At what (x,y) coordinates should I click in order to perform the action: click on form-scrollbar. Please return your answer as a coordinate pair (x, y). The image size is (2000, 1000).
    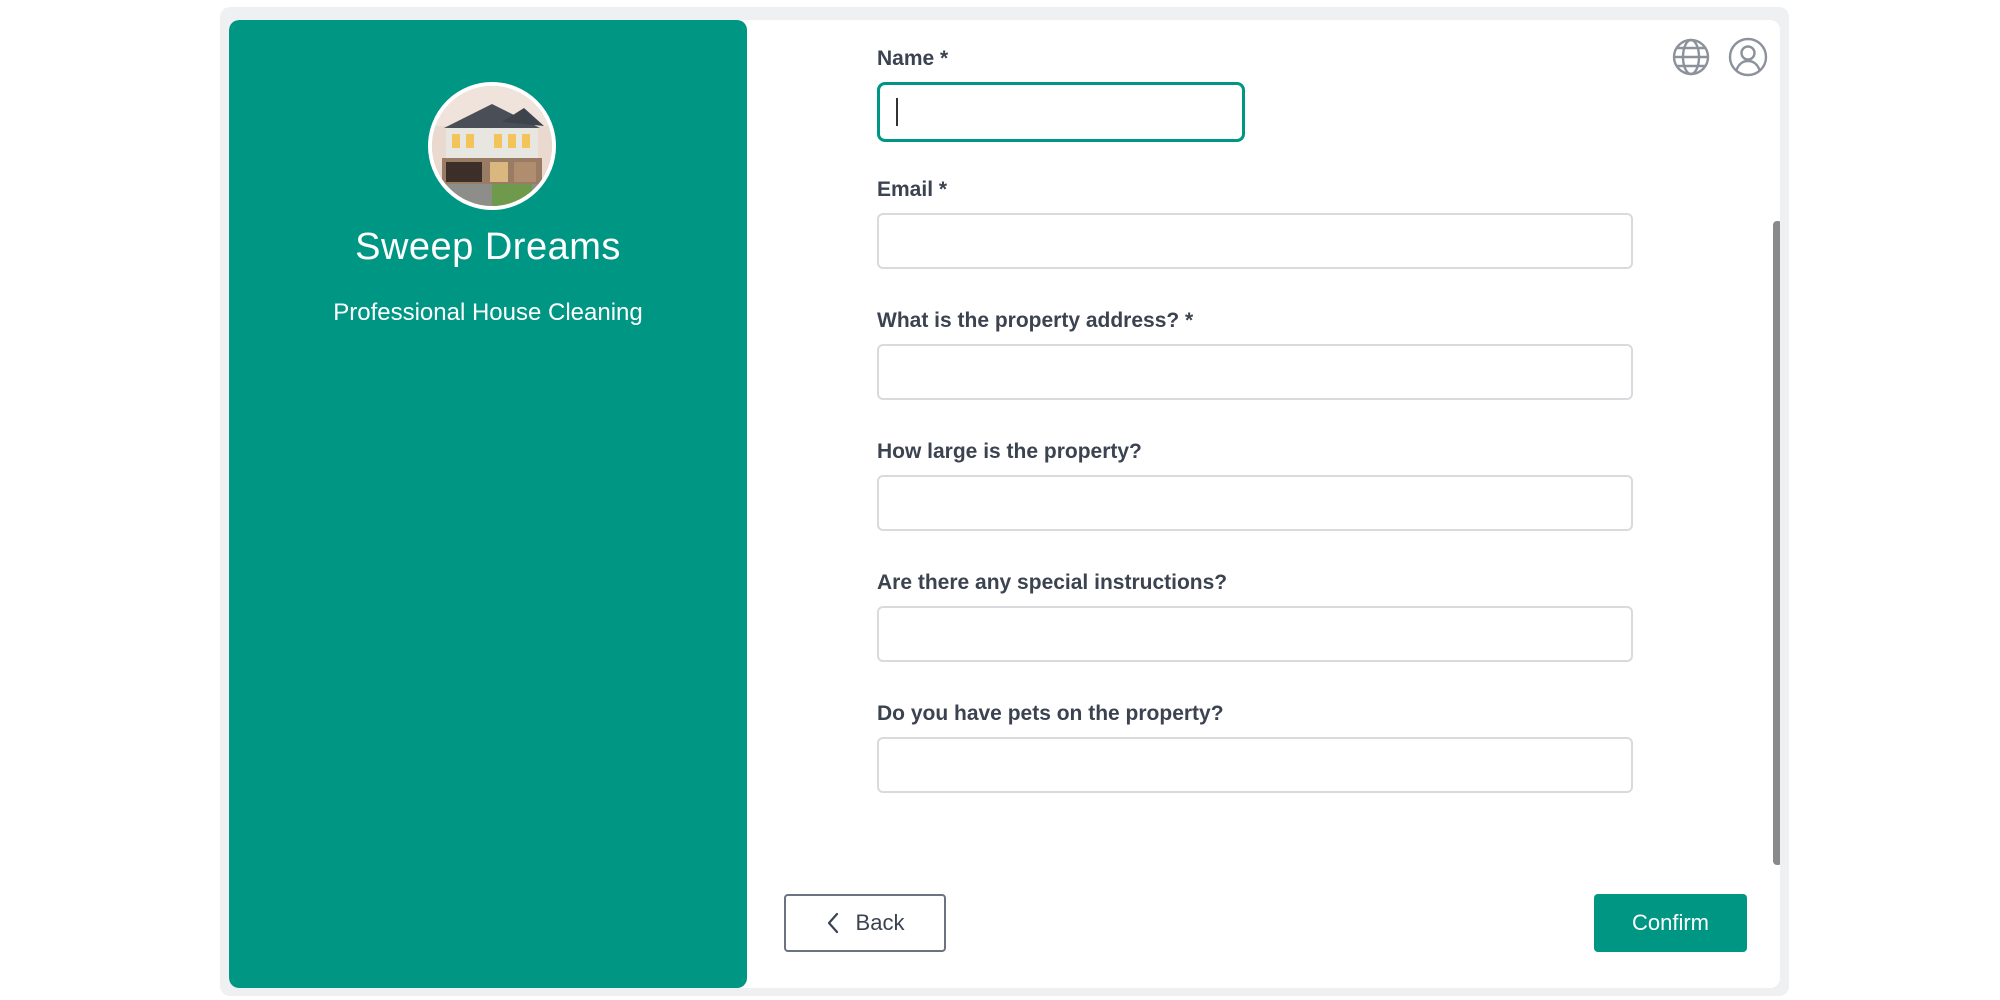
    Looking at the image, I should click on (1776, 543).